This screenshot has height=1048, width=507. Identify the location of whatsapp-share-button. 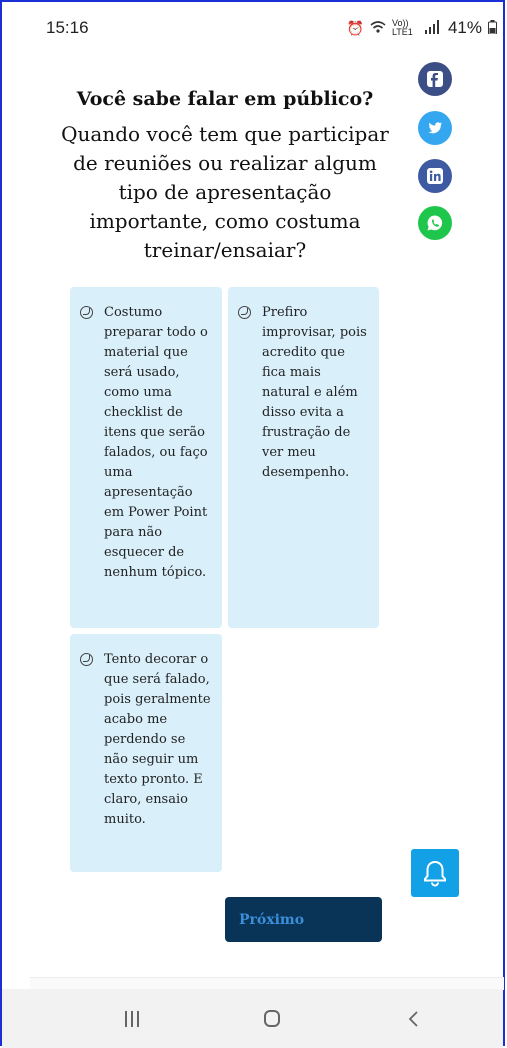
(435, 223).